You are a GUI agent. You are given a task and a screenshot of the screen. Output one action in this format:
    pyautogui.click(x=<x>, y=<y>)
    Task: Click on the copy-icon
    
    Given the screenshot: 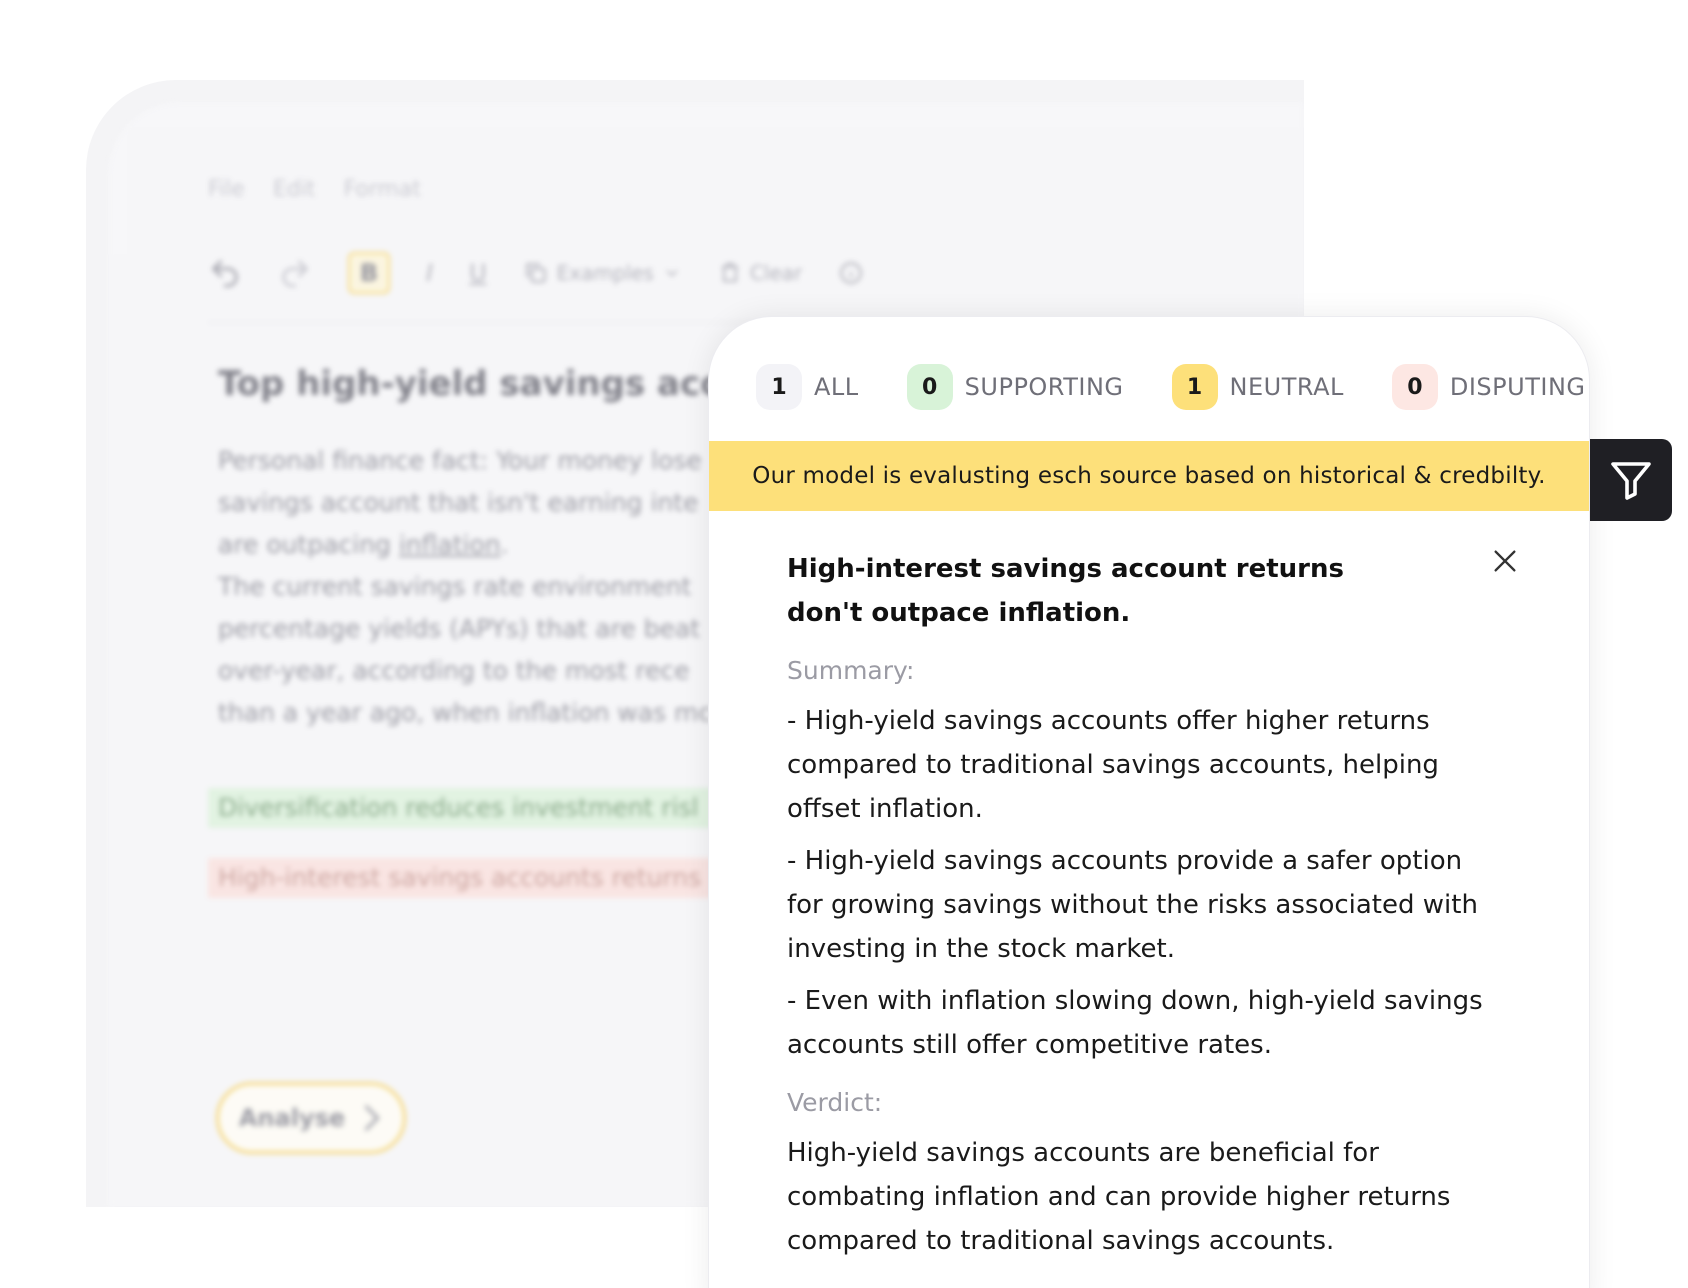 What is the action you would take?
    pyautogui.click(x=535, y=273)
    